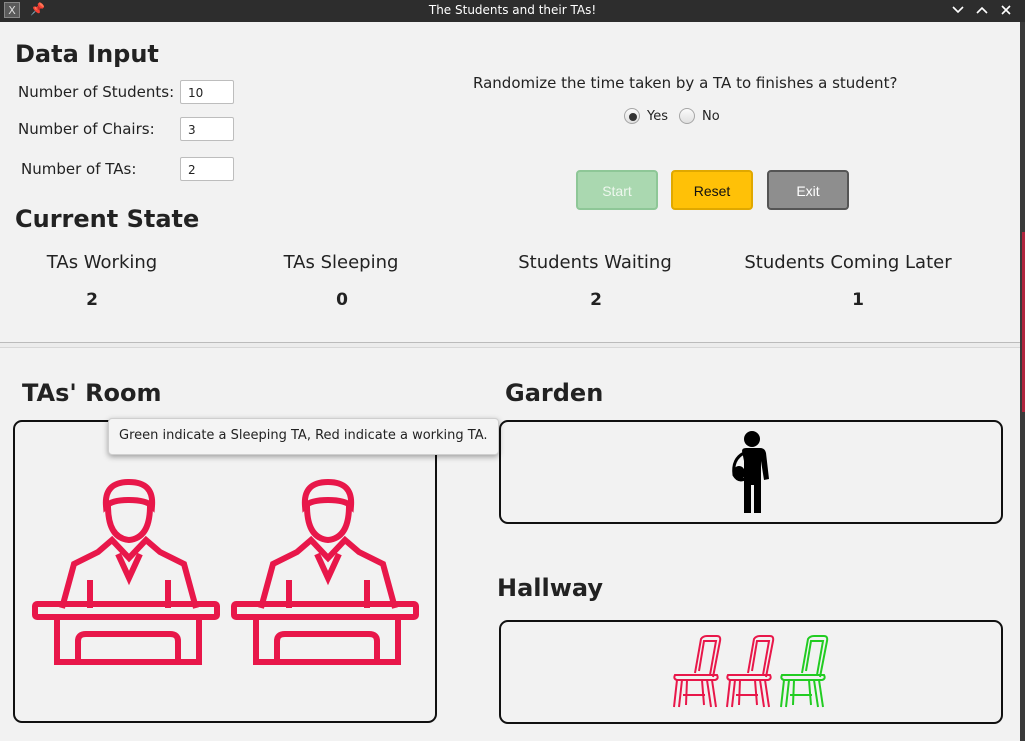  Describe the element at coordinates (341, 262) in the screenshot. I see `stat-label-tas-sleeping: TAs Sleeping` at that location.